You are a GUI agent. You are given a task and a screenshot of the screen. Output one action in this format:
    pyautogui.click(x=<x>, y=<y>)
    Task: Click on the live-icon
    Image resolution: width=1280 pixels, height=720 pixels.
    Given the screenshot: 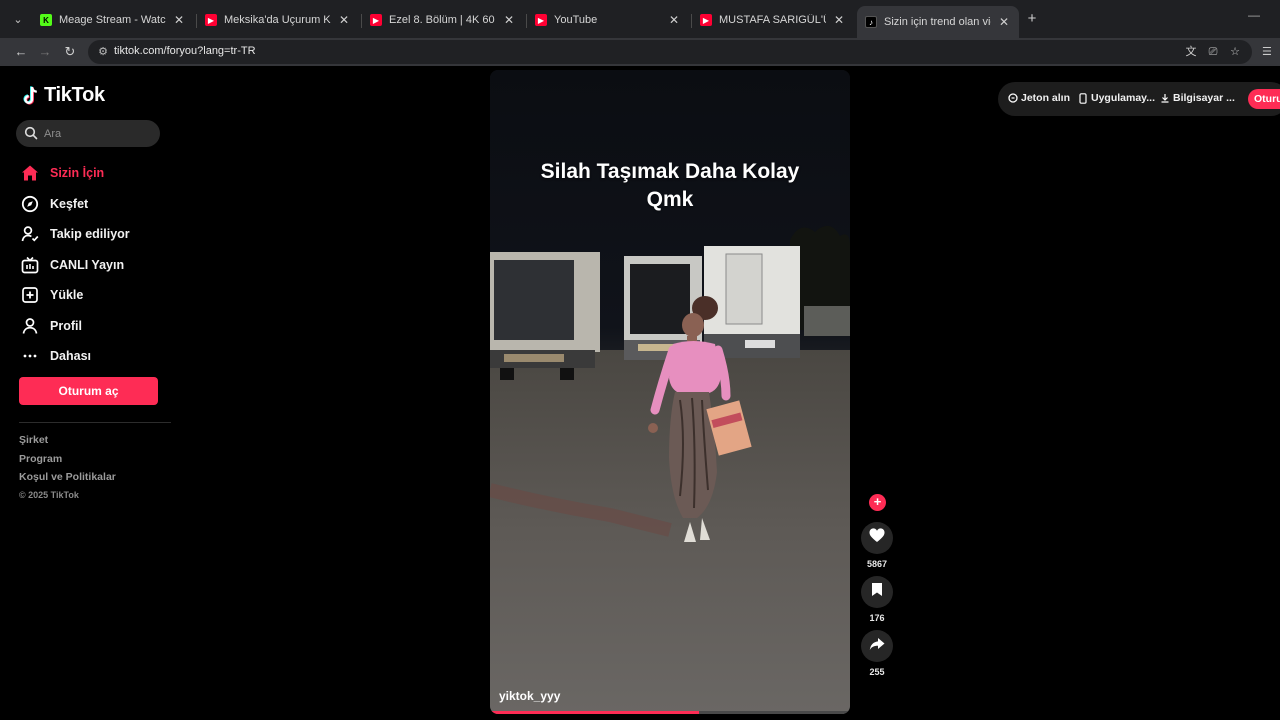 What is the action you would take?
    pyautogui.click(x=30, y=265)
    